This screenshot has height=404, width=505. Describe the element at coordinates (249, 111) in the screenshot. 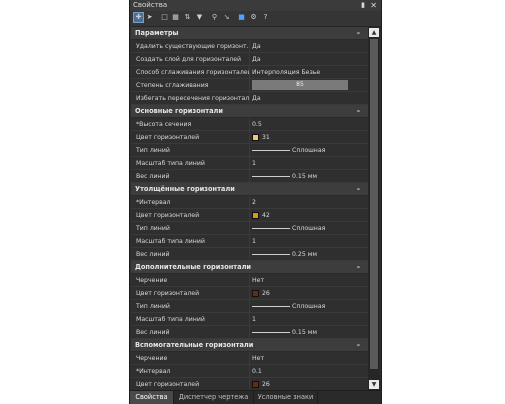

I see `section-header: Основные горизонтали –` at that location.